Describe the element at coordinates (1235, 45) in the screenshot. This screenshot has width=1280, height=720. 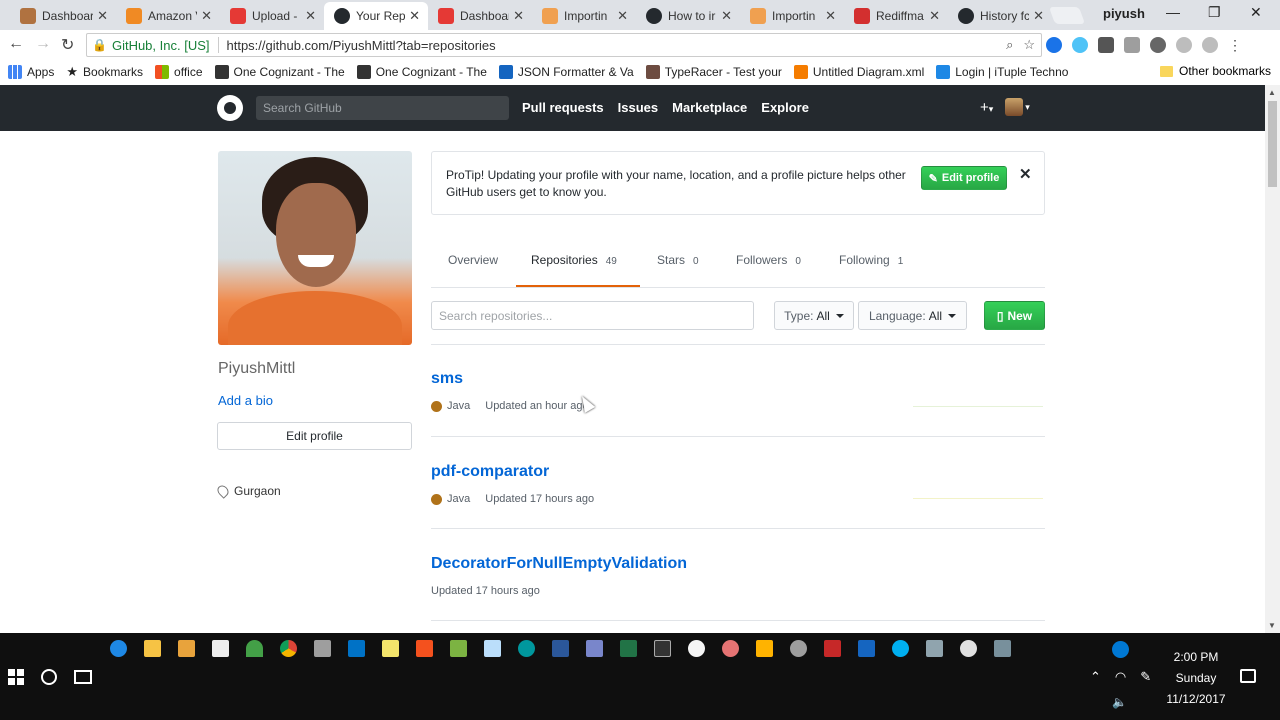
I see `chrome-menu-icon: ⋮` at that location.